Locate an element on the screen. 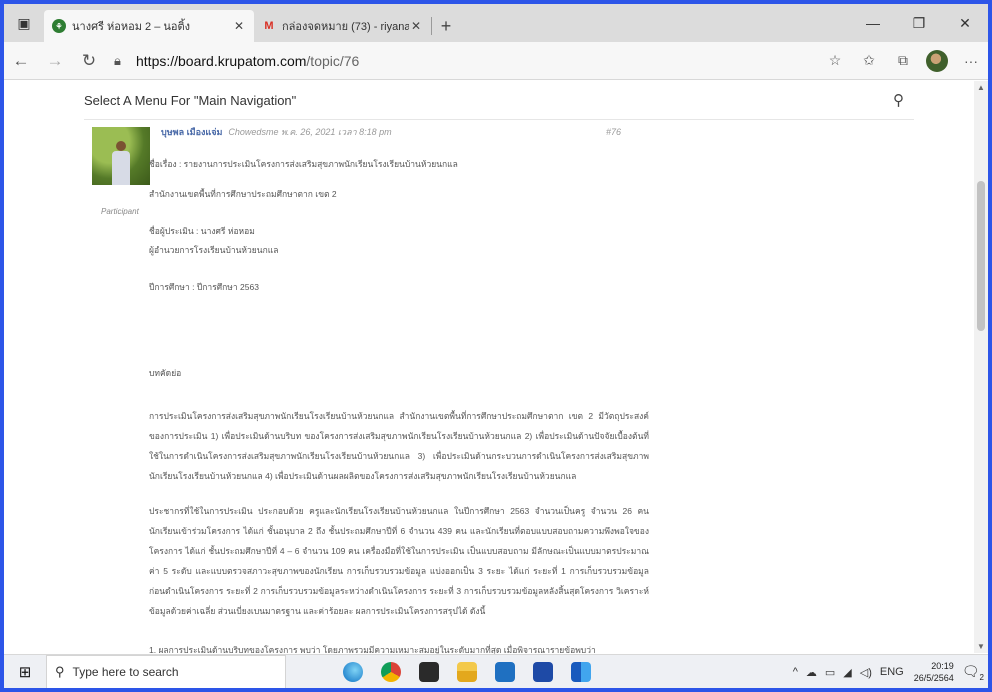 The height and width of the screenshot is (692, 992). wifi-icon: ◢ is located at coordinates (847, 672).